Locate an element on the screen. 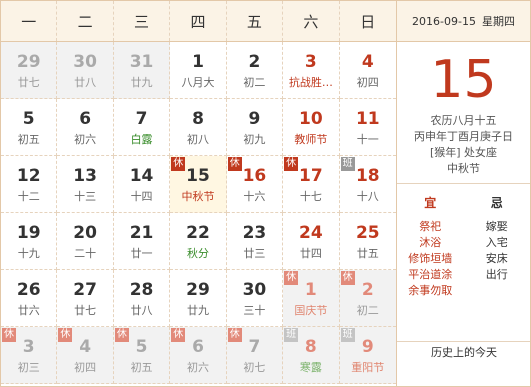 This screenshot has width=531, height=387. day-cell: 13 十三 is located at coordinates (85, 184).